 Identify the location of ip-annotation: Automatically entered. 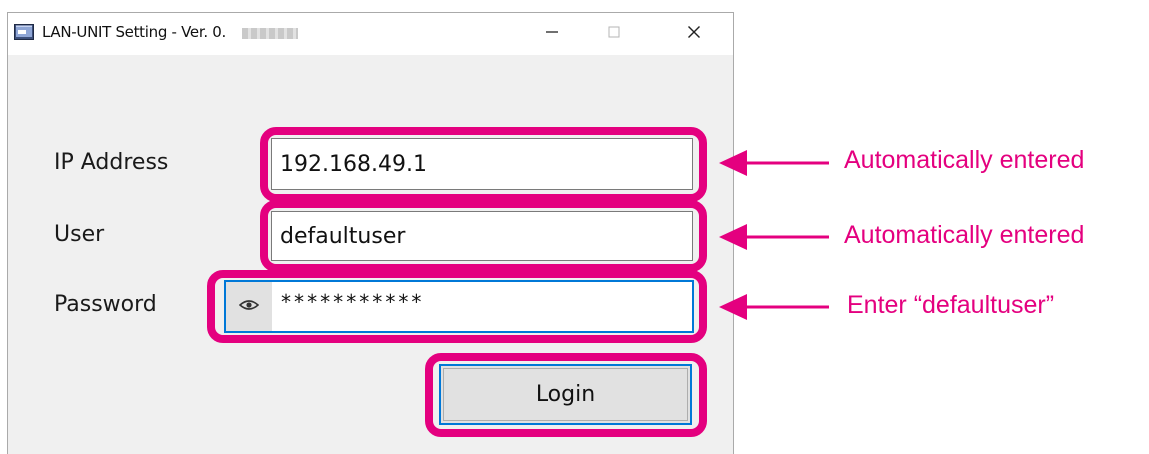
(964, 160).